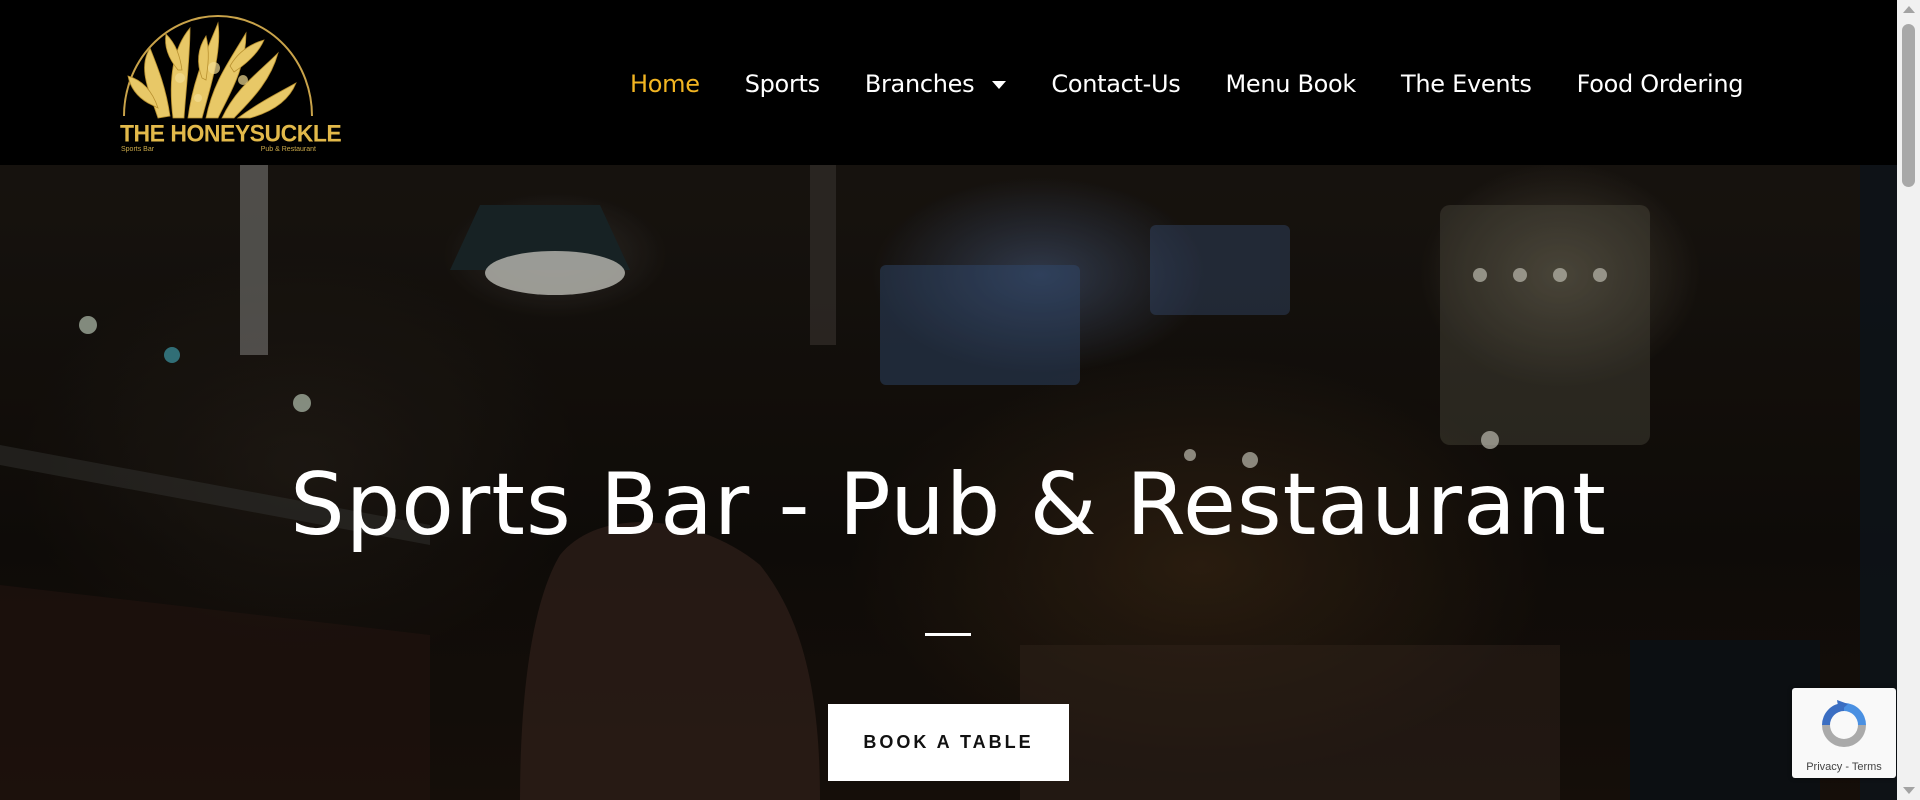  I want to click on hero-divider, so click(948, 634).